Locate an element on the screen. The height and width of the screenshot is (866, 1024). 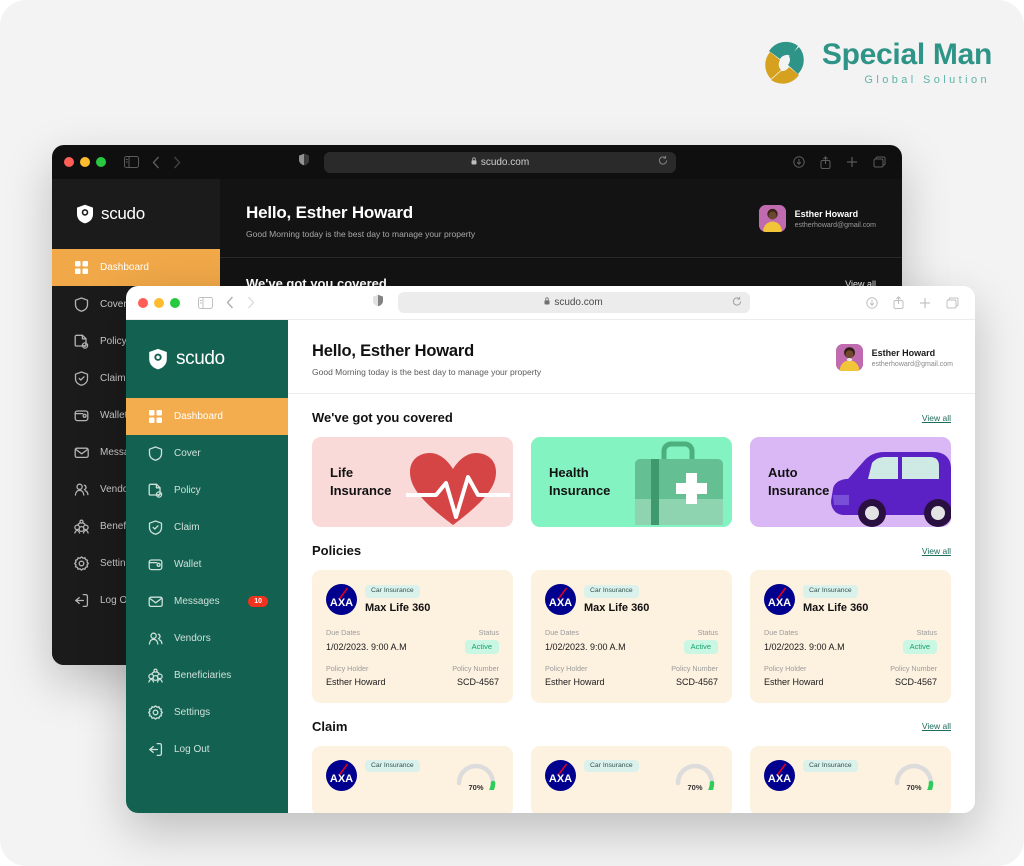
address-bar-light: scudo.com is located at coordinates (573, 302).